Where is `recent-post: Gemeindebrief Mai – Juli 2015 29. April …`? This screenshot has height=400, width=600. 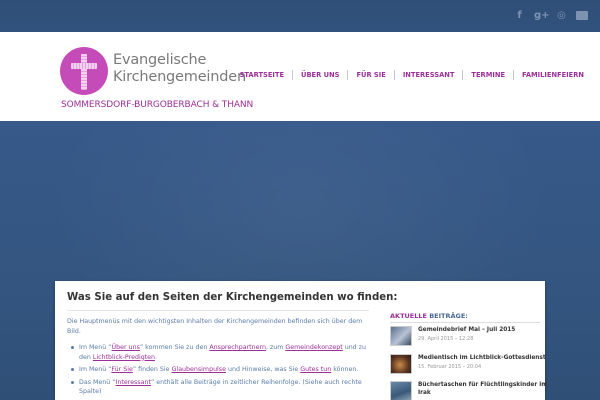 recent-post: Gemeindebrief Mai – Juli 2015 29. April … is located at coordinates (465, 337).